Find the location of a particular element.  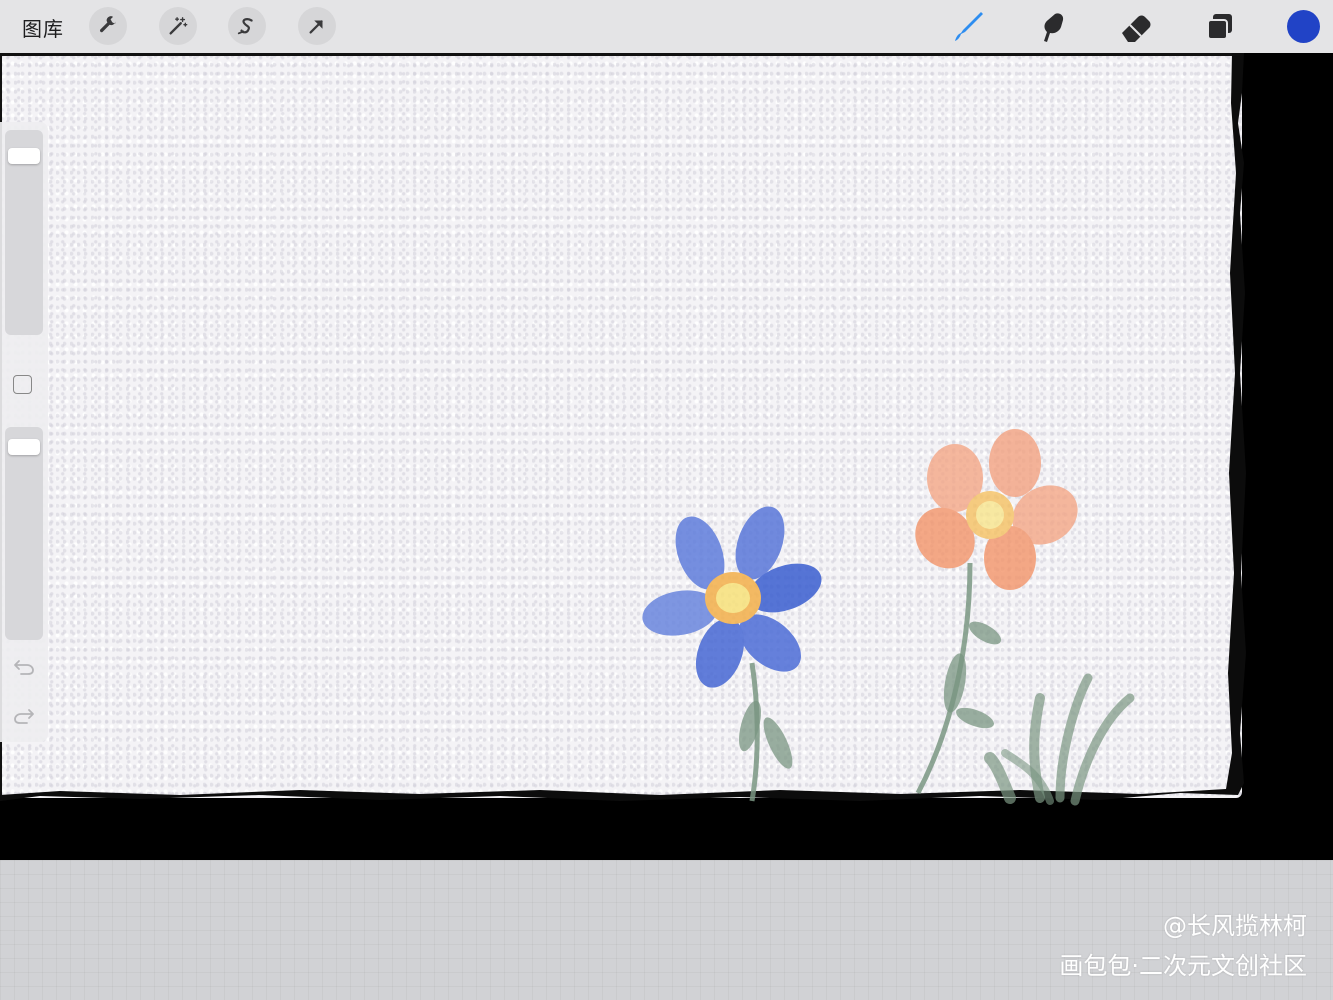

adjustments-button is located at coordinates (178, 26).